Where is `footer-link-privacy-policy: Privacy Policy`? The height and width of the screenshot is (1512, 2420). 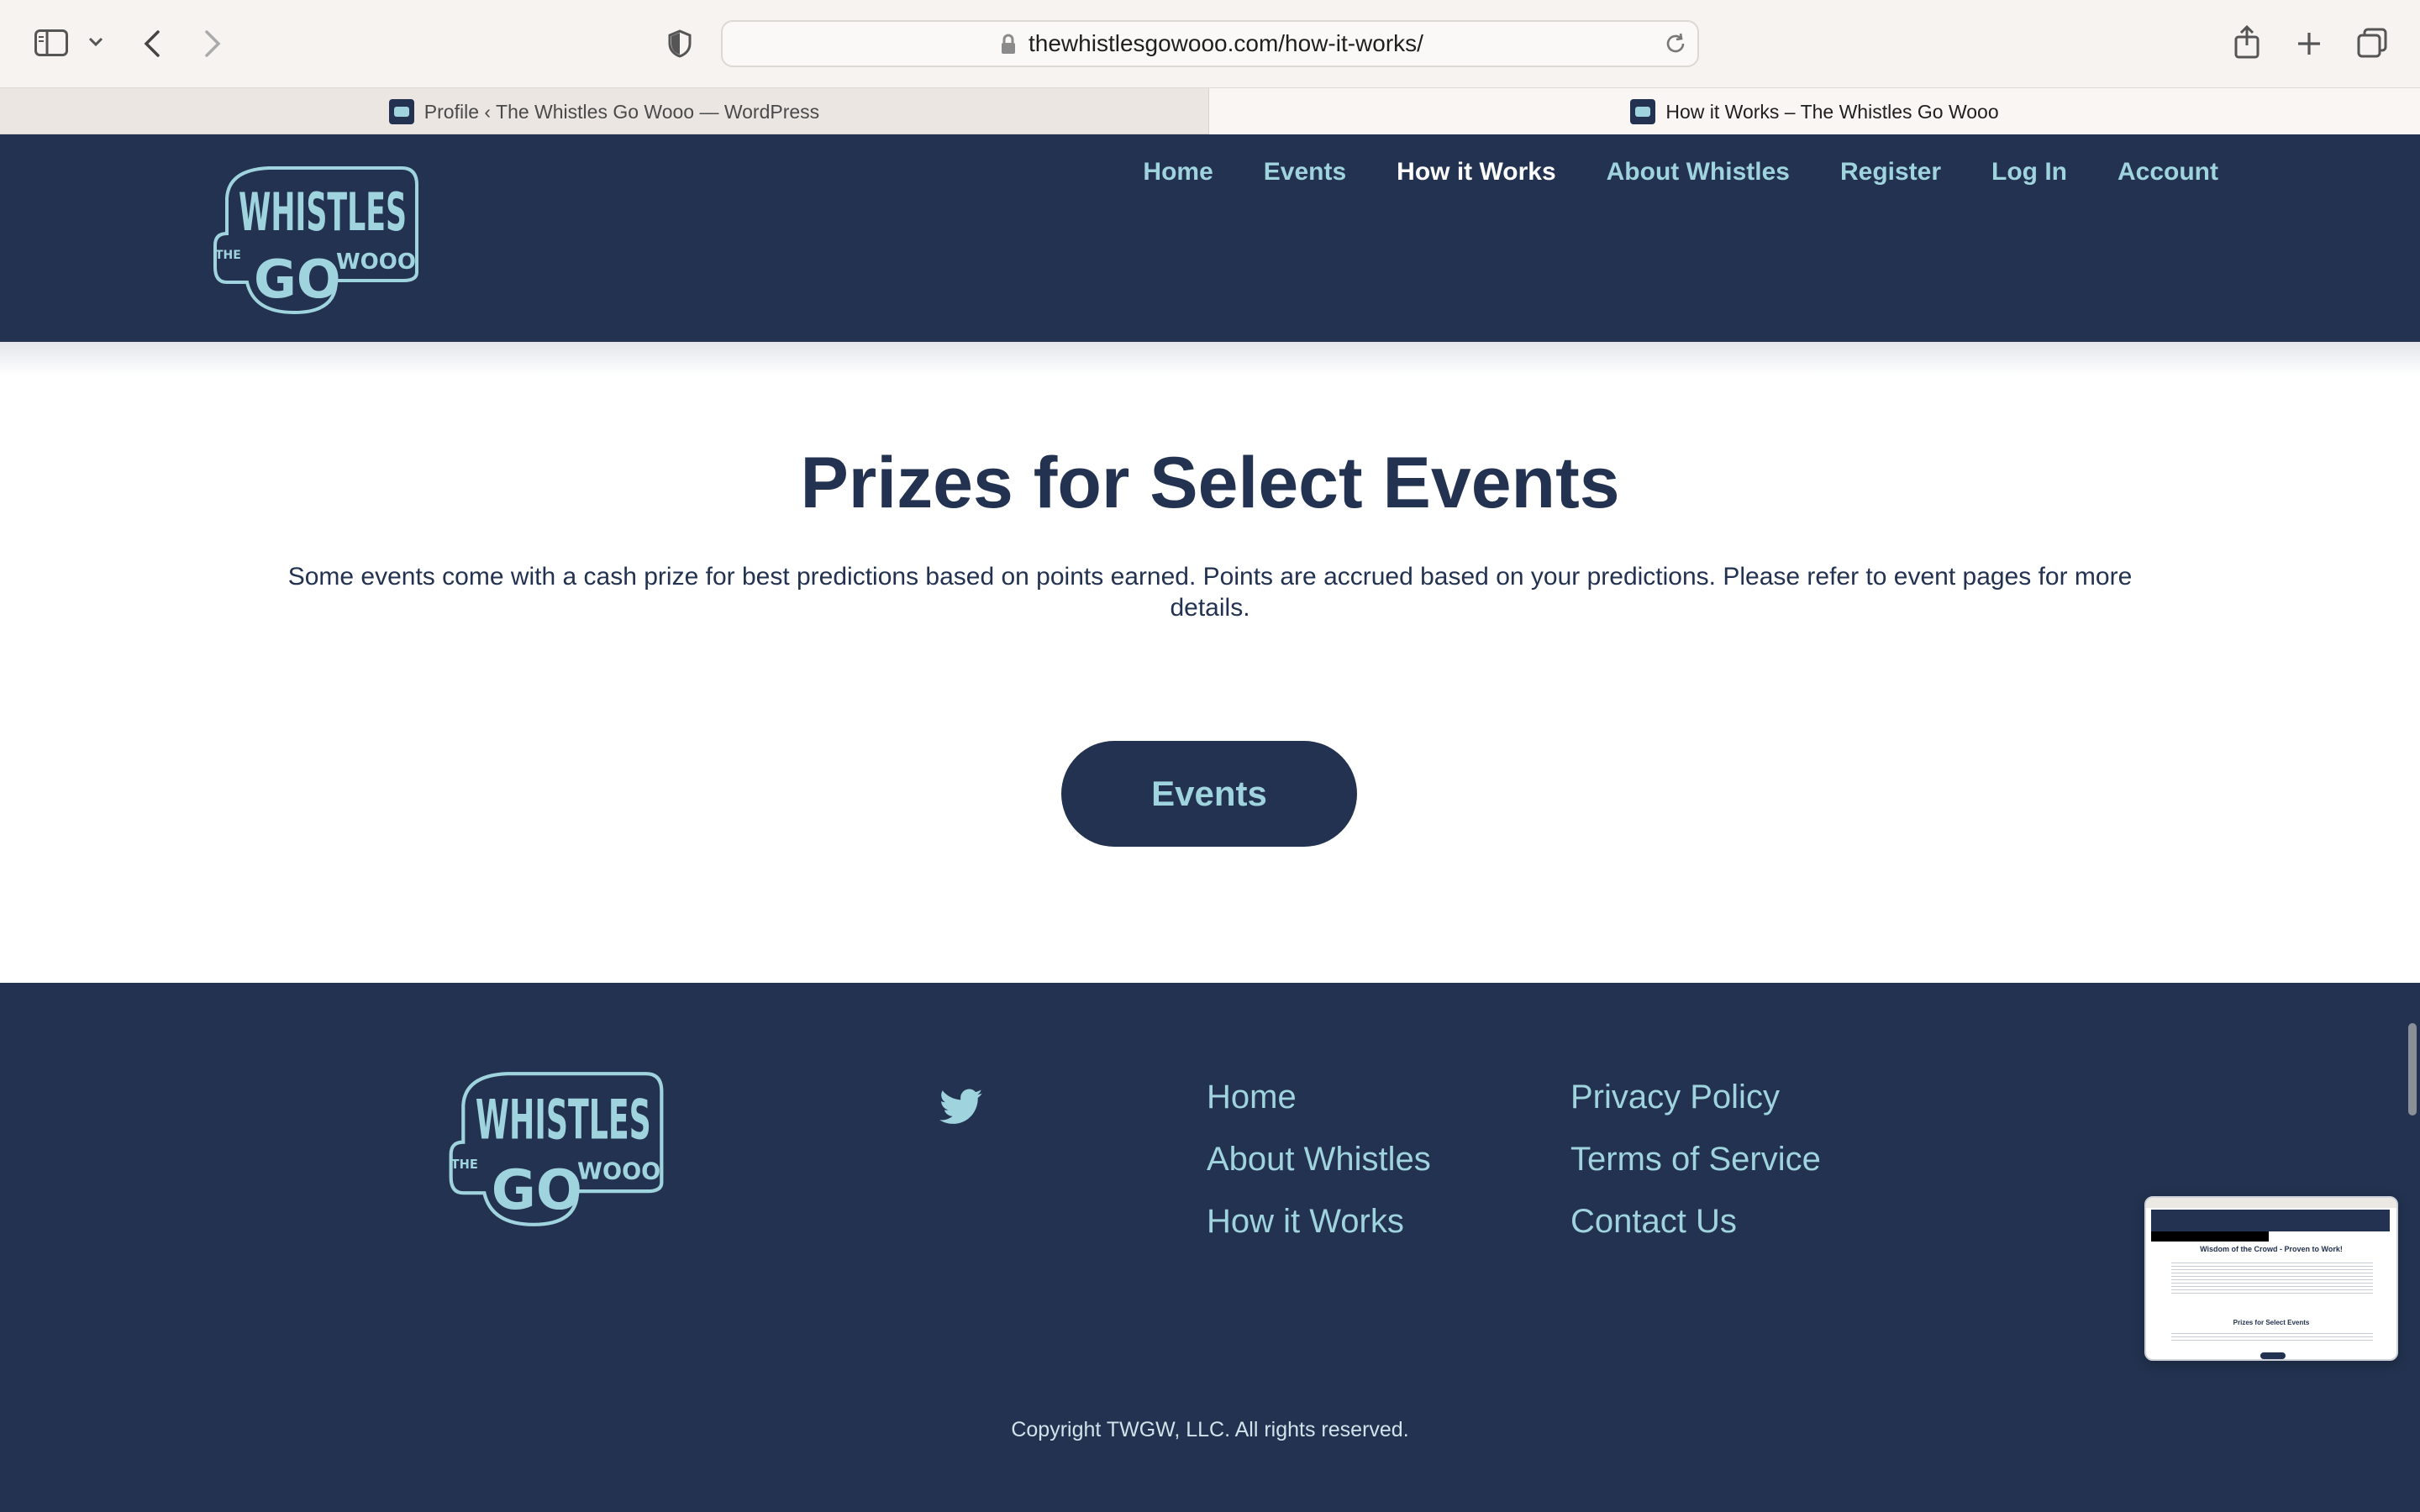
footer-link-privacy-policy: Privacy Policy is located at coordinates (1695, 1097).